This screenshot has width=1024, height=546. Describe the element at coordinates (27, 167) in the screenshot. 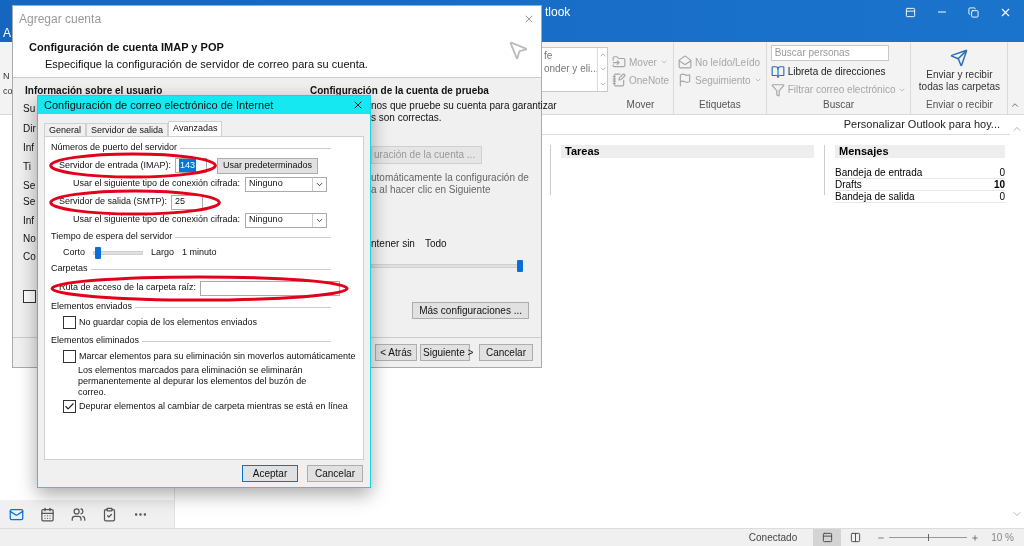

I see `field-label-fragment: Ti` at that location.